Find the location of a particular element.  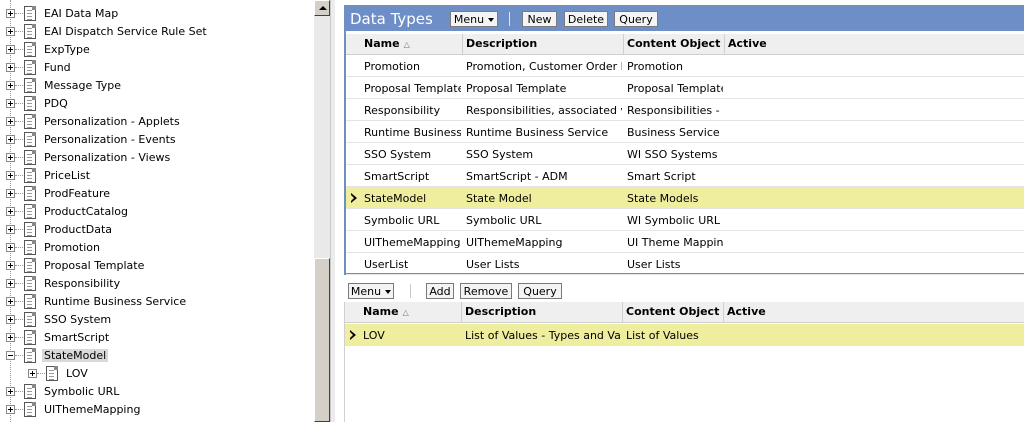

cell-description: UIThemeMapping is located at coordinates (544, 242).